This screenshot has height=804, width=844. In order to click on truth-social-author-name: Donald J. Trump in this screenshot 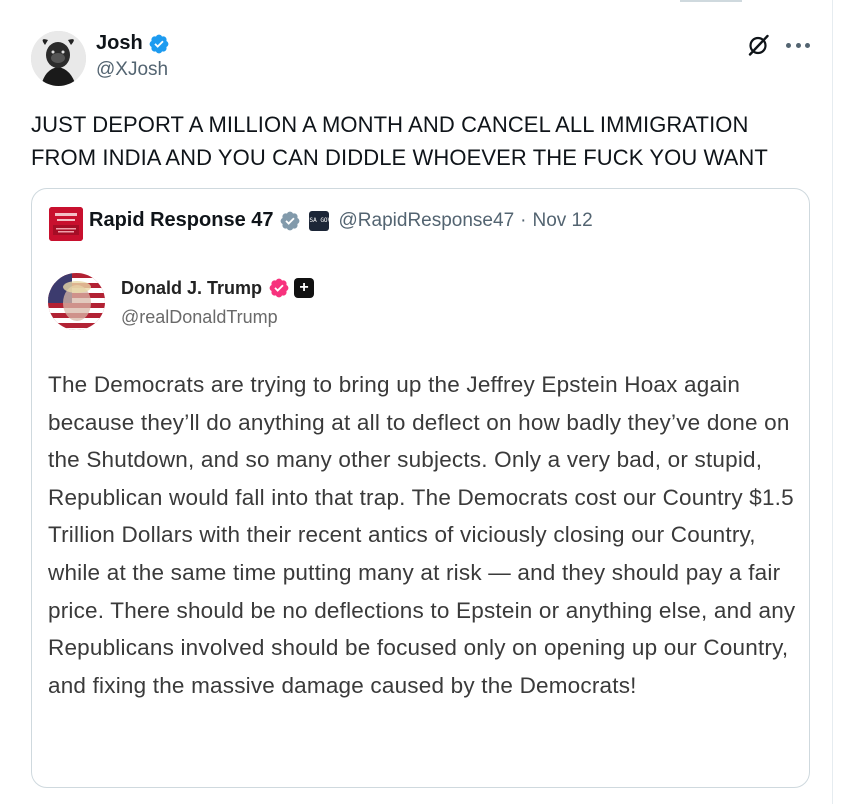, I will do `click(192, 287)`.